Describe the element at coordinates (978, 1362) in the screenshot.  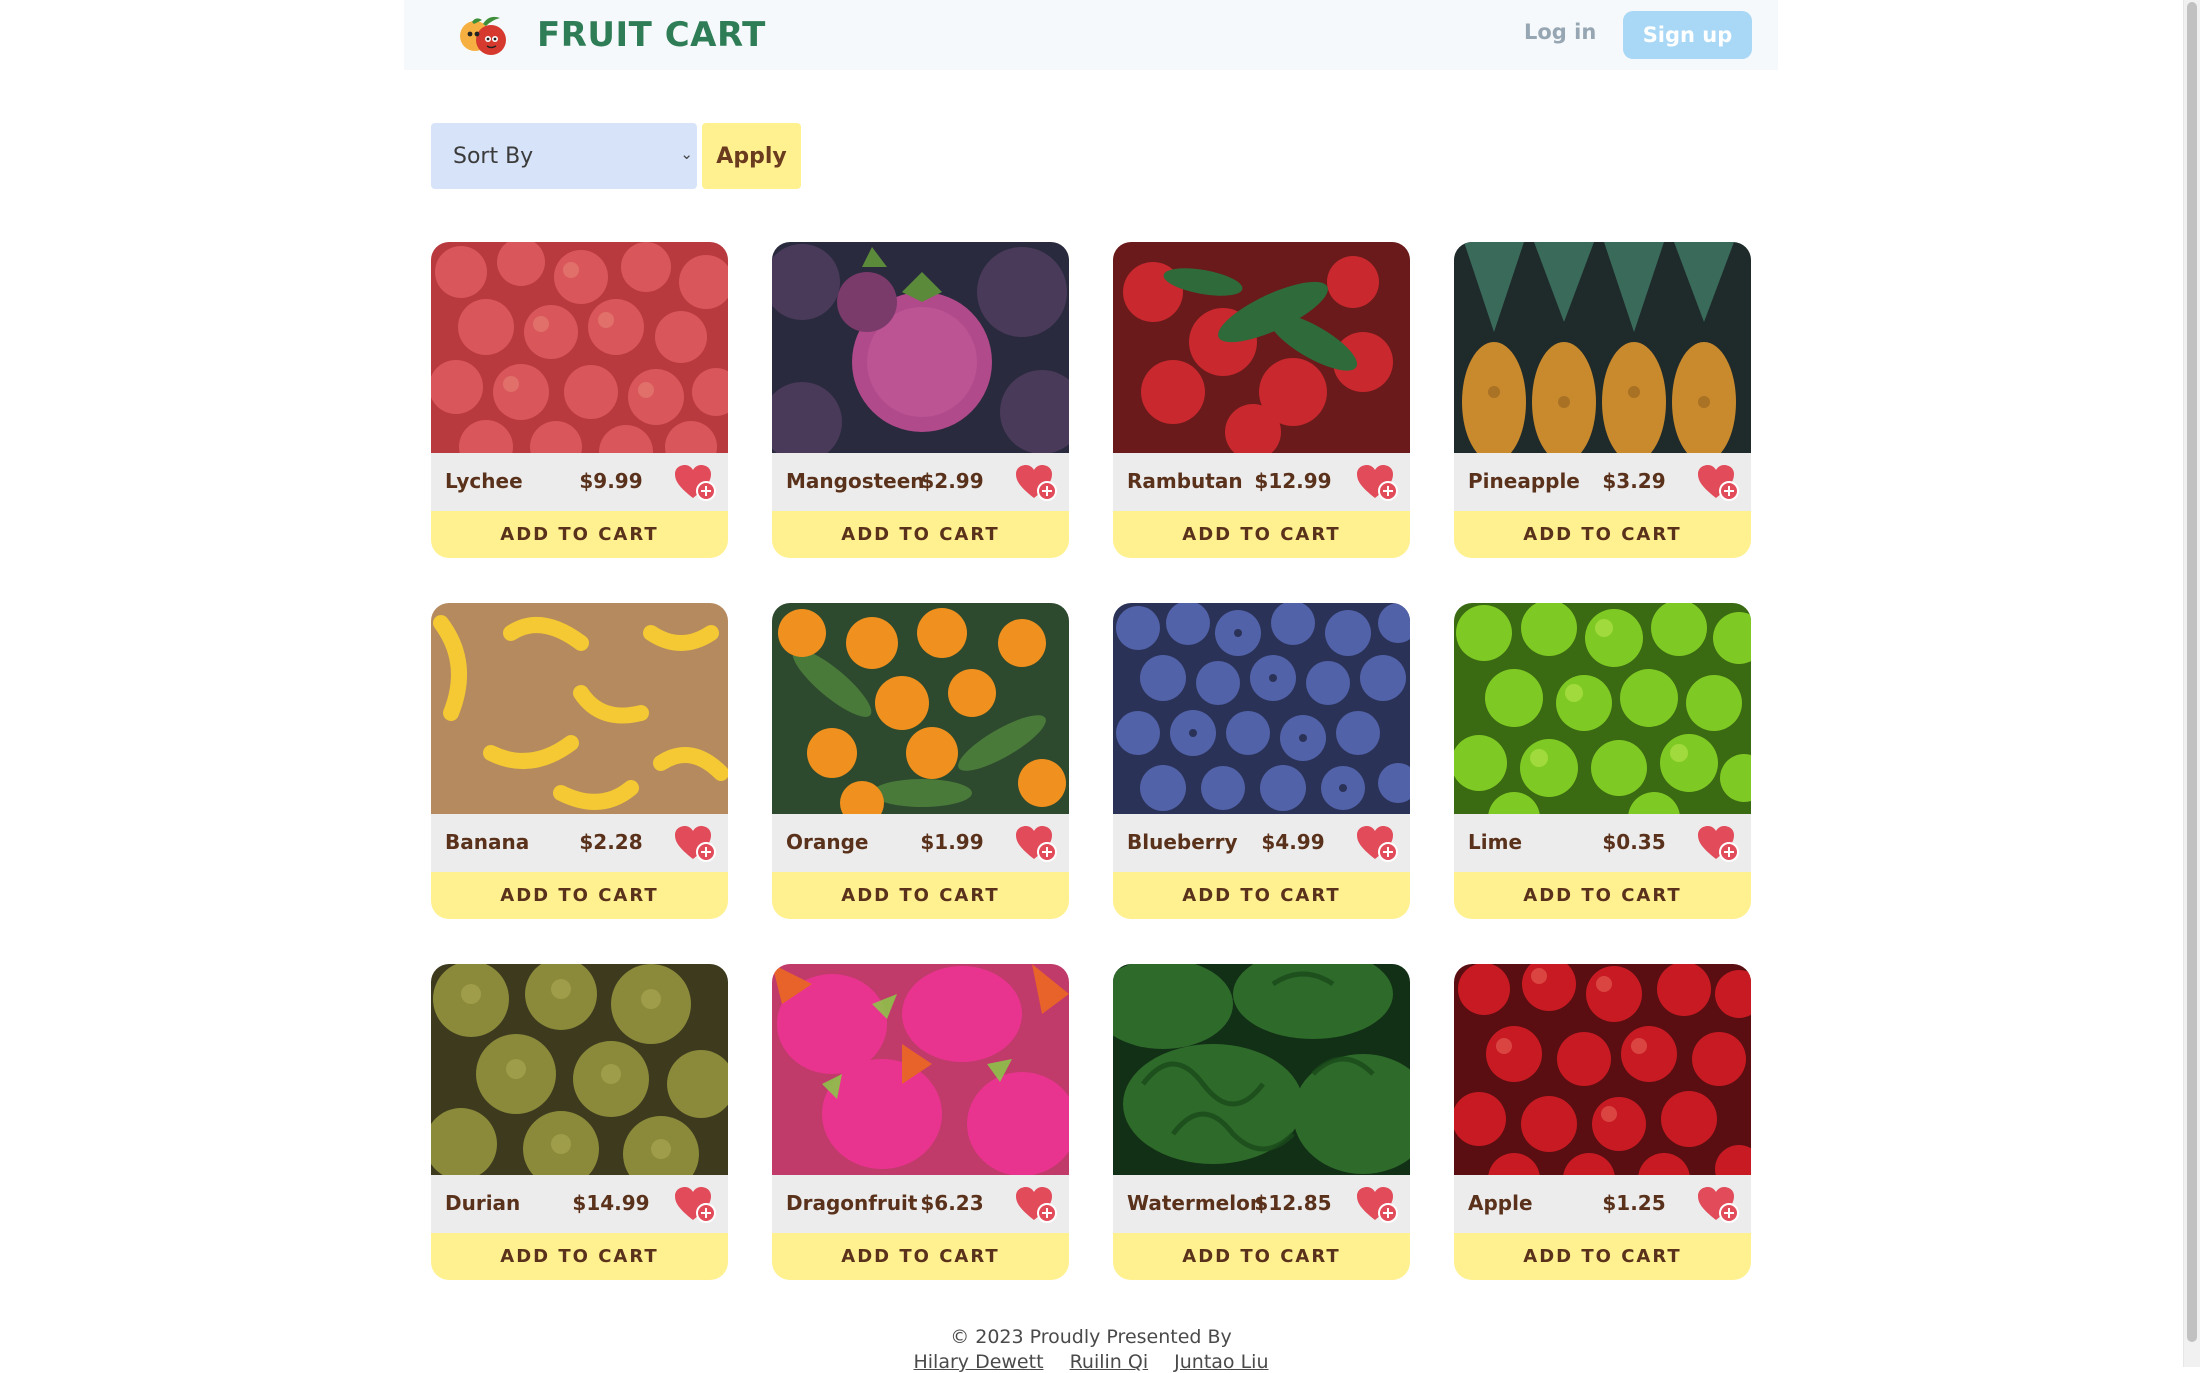
I see `author-link: Hilary Dewett` at that location.